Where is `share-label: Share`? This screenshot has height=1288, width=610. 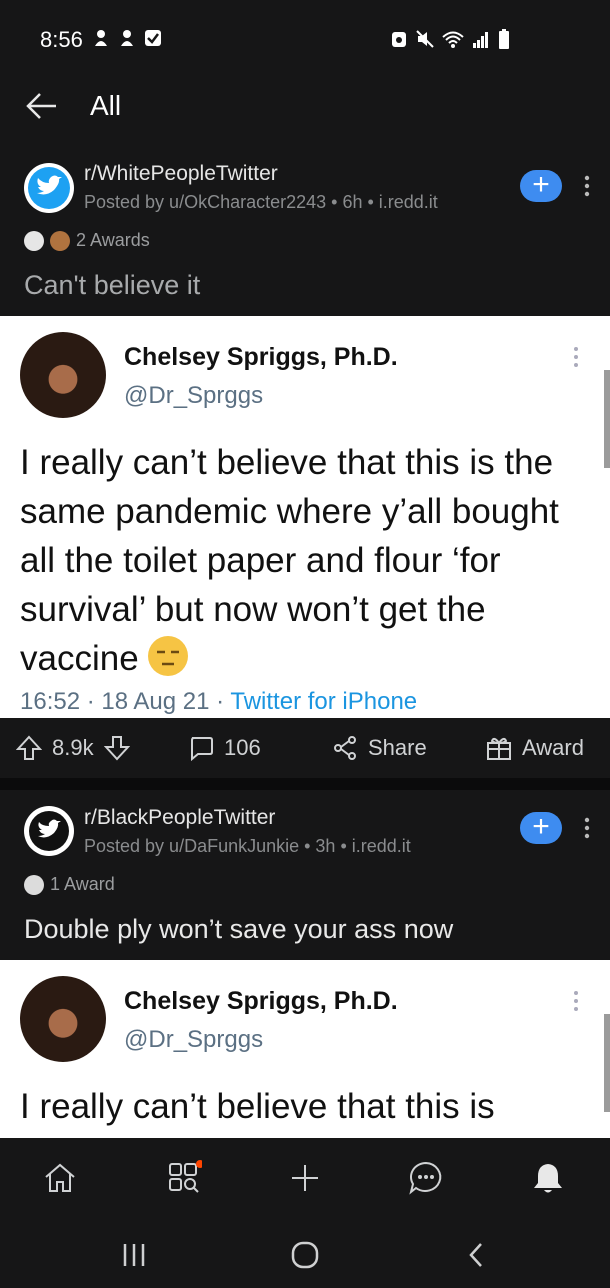
share-label: Share is located at coordinates (397, 747).